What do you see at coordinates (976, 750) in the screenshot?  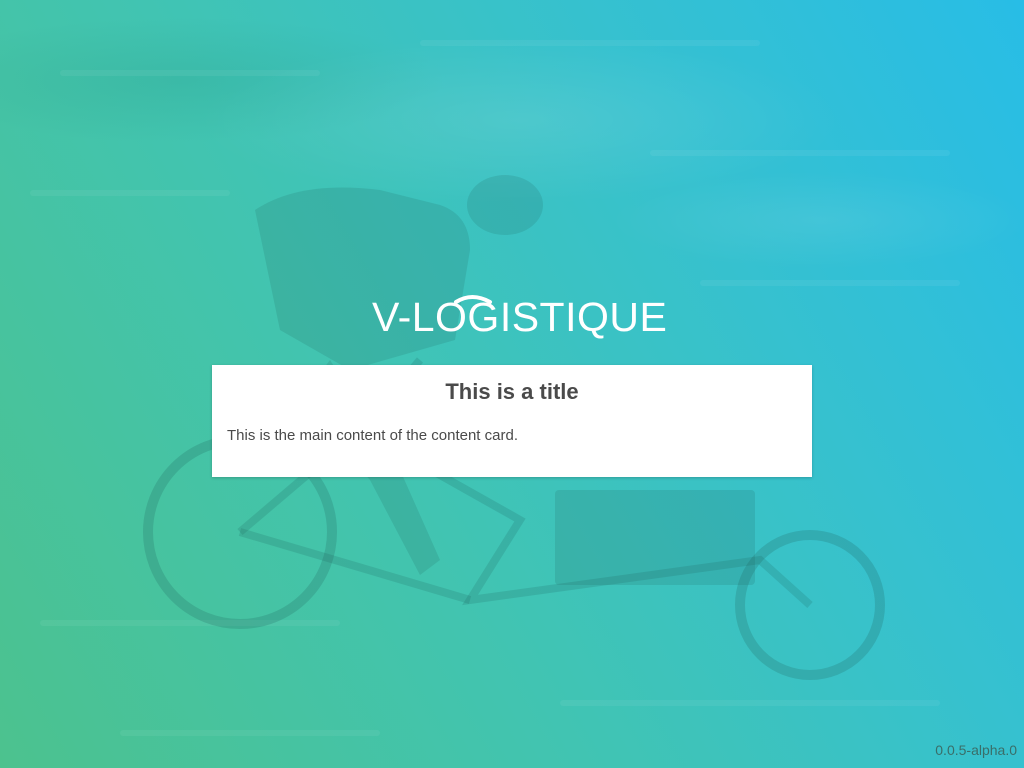 I see `version-label: 0.0.5-alpha.0` at bounding box center [976, 750].